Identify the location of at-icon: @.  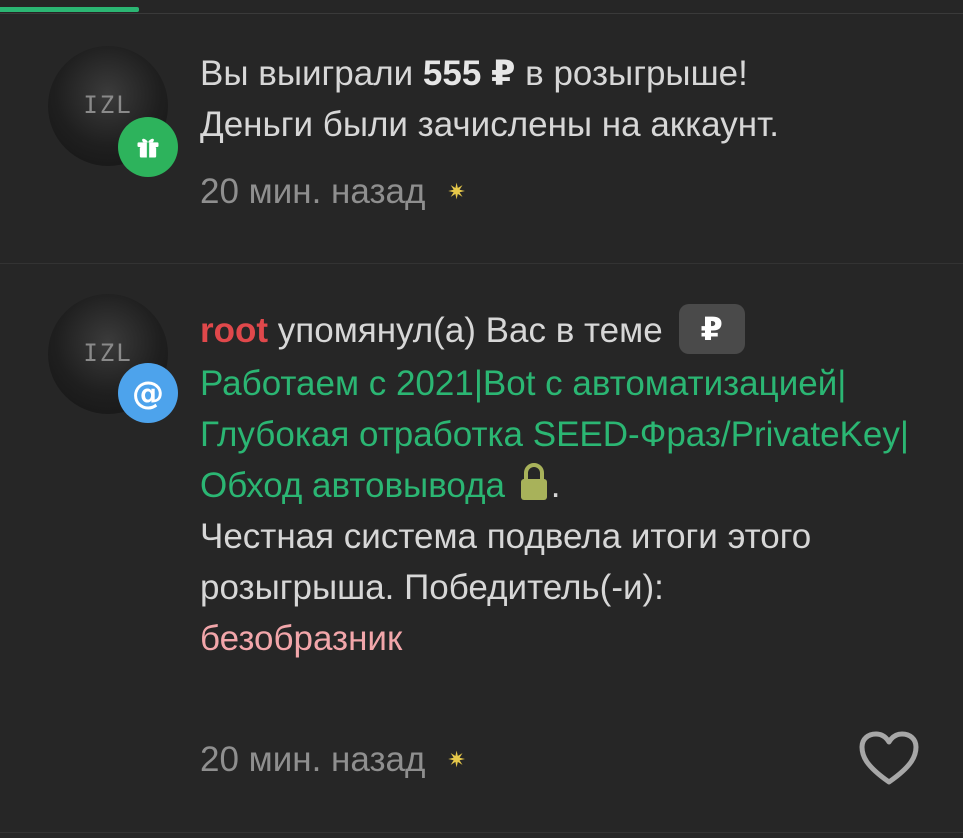
(148, 393).